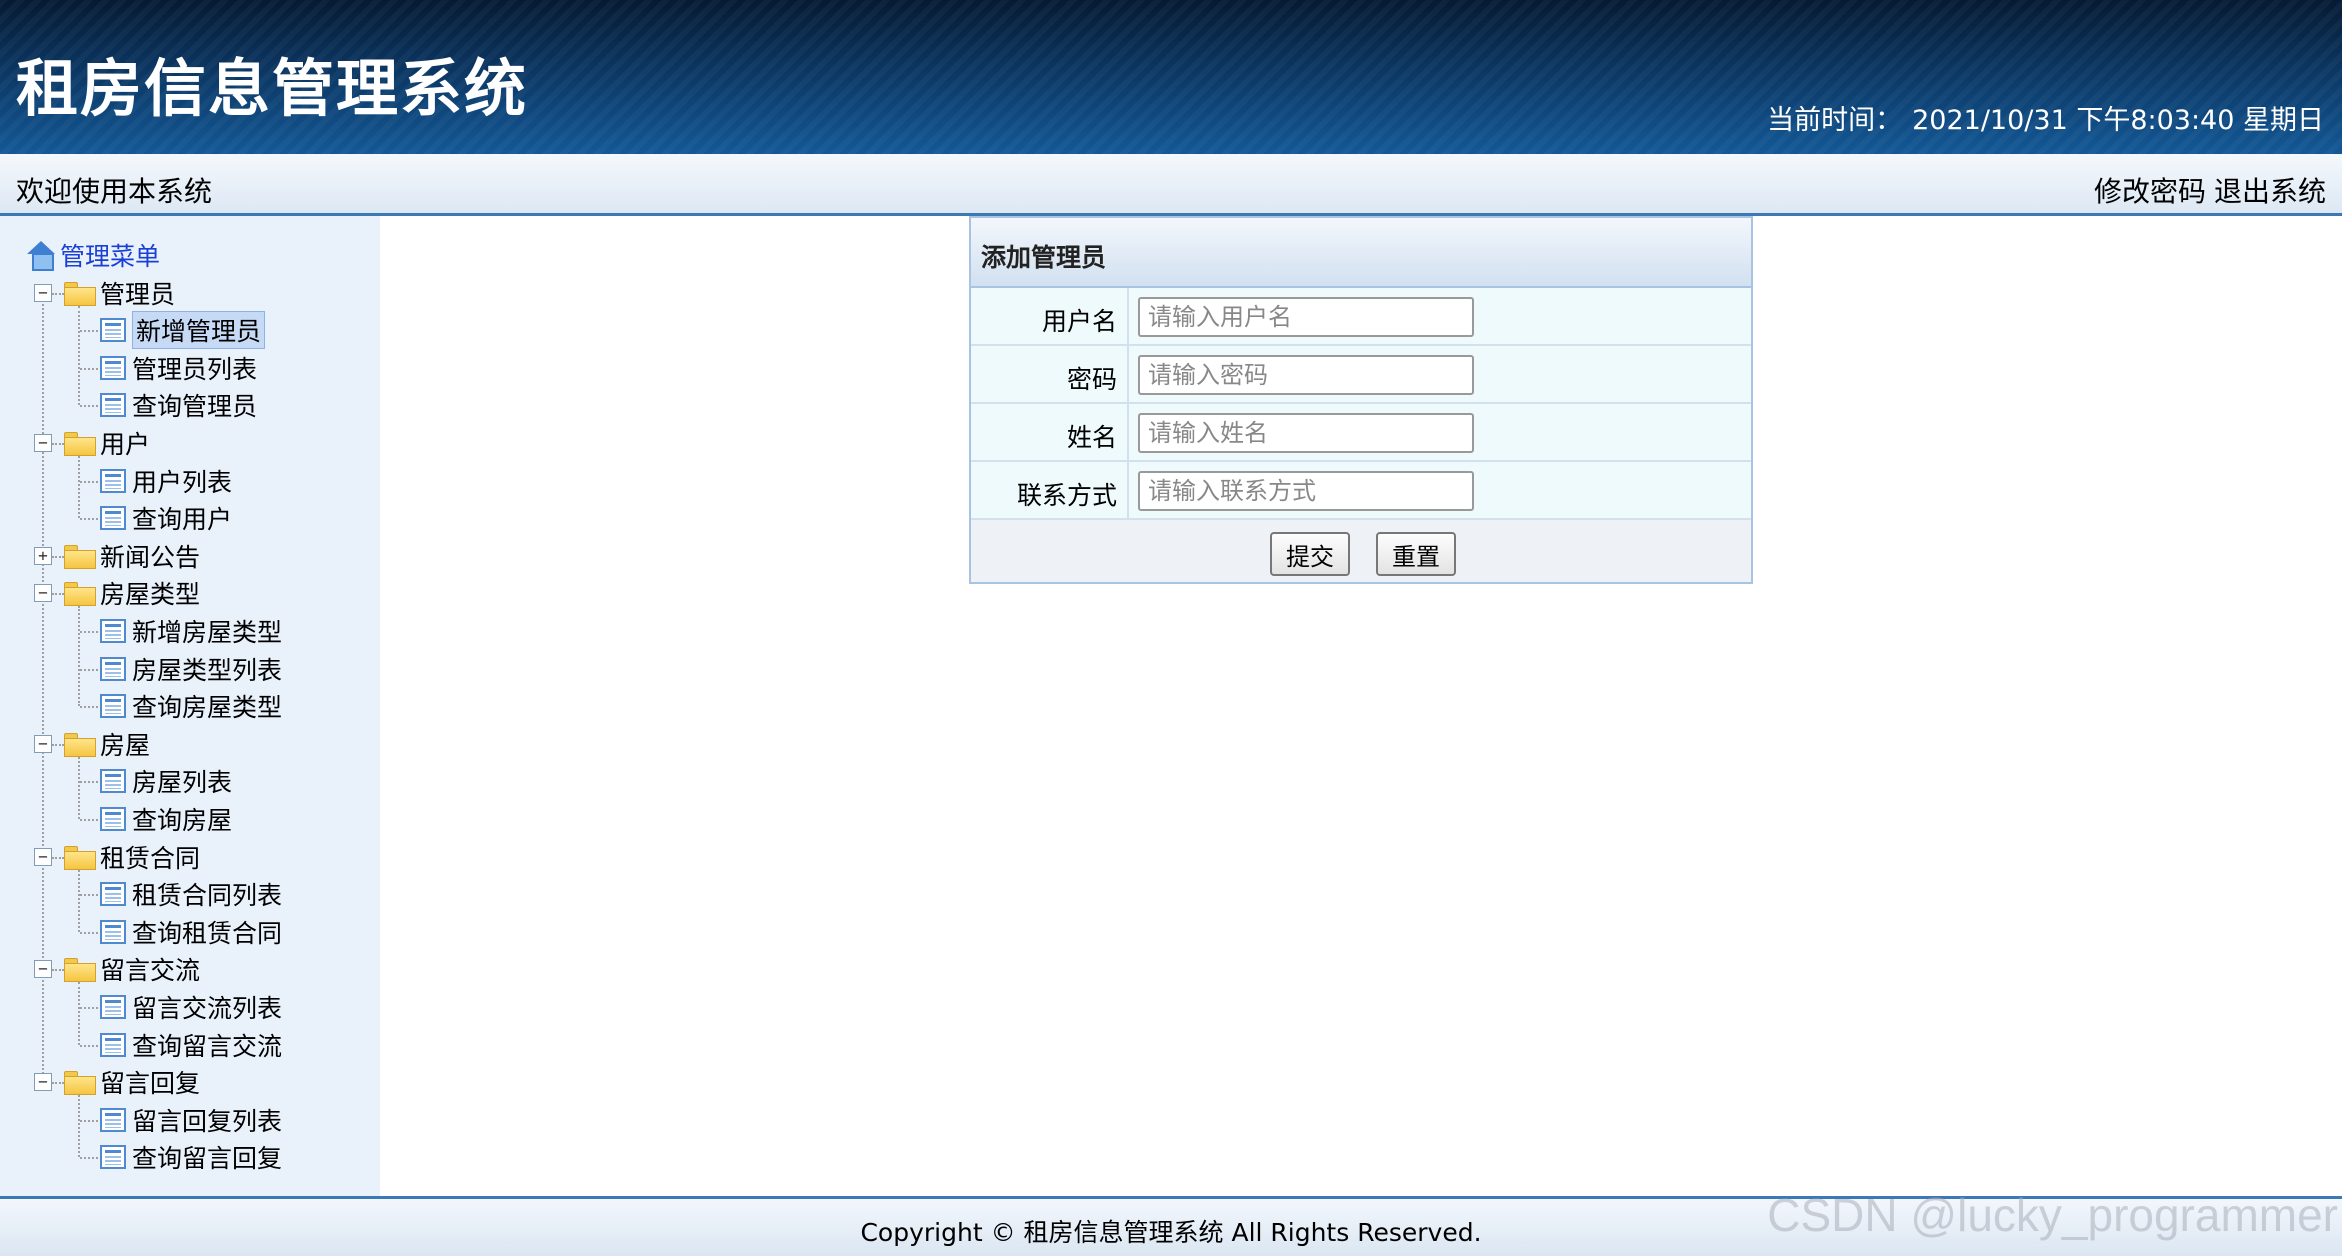  I want to click on reset-button: 重置, so click(1416, 554).